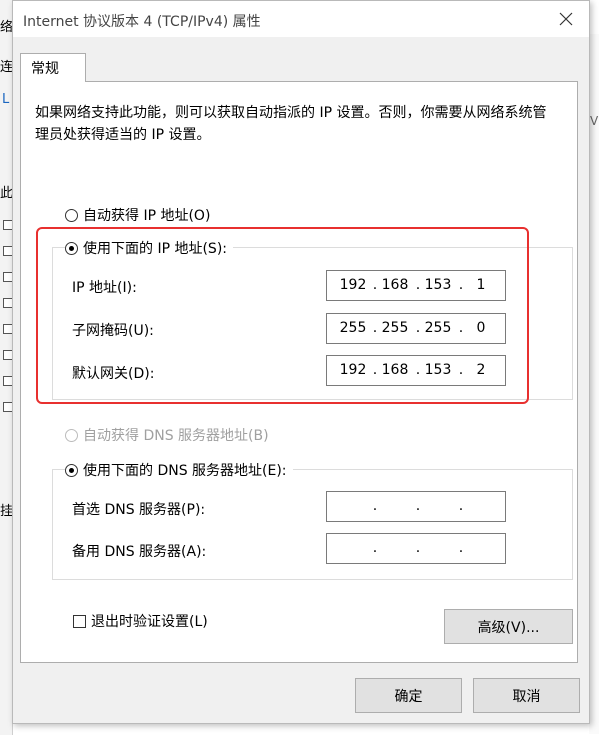  Describe the element at coordinates (481, 328) in the screenshot. I see `octet: 0` at that location.